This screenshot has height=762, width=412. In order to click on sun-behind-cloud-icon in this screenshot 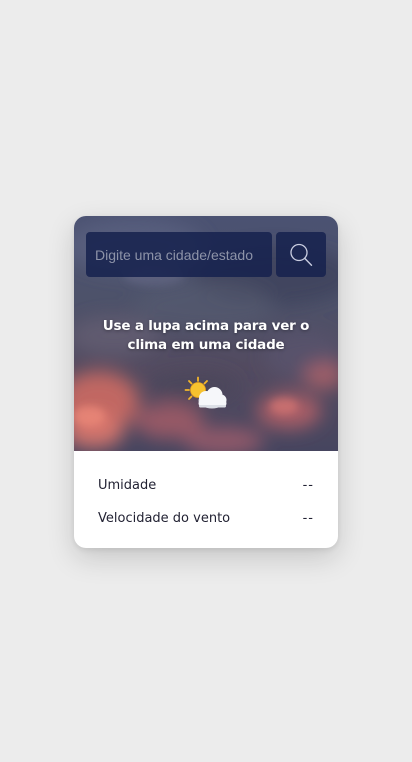, I will do `click(205, 392)`.